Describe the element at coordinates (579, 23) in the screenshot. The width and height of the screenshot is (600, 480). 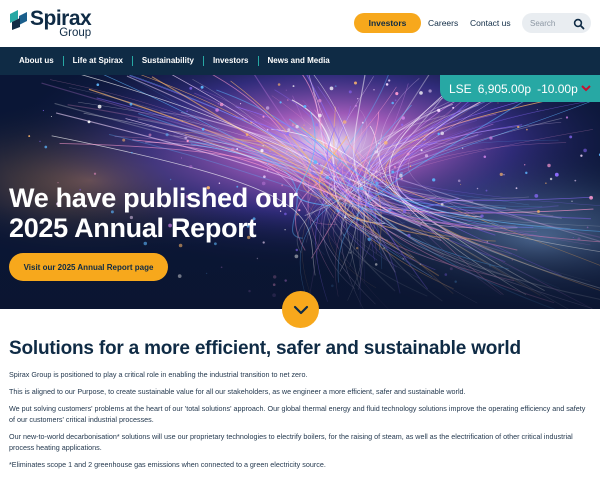
I see `search-icon` at that location.